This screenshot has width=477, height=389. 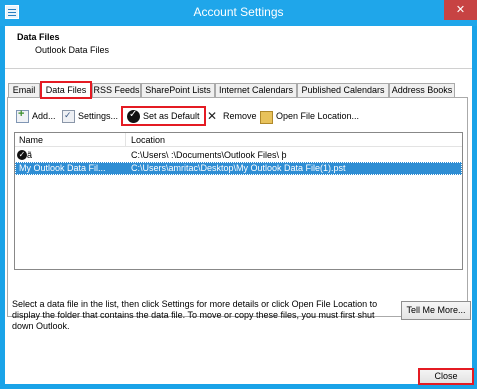 I want to click on title-bar: Account Settings ✕, so click(x=238, y=13).